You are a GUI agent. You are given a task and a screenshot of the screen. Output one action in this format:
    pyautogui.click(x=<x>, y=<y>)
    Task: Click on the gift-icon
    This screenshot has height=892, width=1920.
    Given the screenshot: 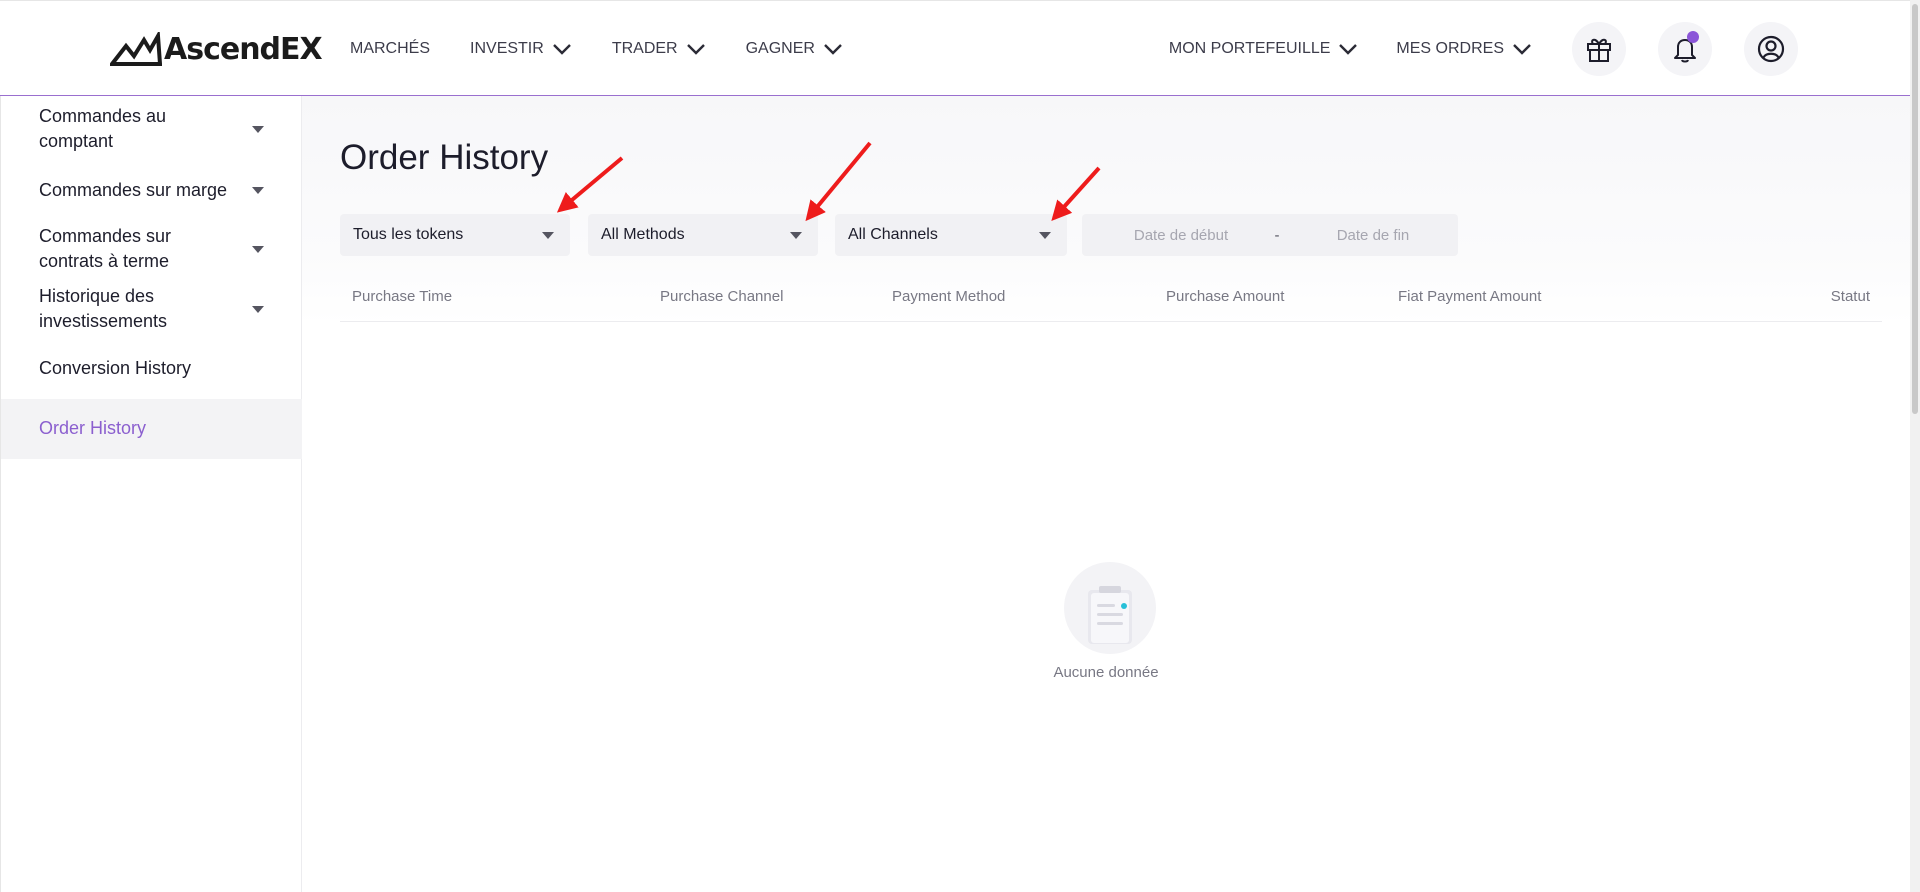 What is the action you would take?
    pyautogui.click(x=1599, y=50)
    